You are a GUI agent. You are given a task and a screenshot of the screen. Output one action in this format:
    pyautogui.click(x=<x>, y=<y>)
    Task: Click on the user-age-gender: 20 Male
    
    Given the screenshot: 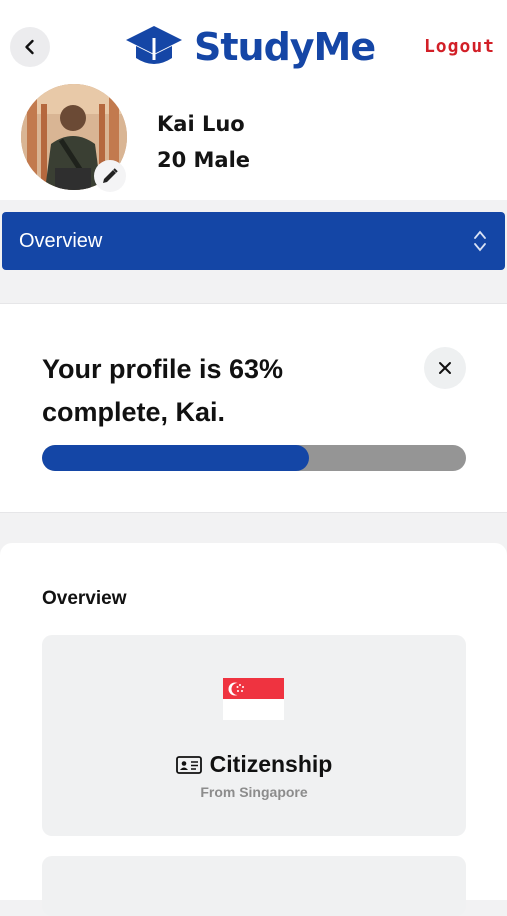 What is the action you would take?
    pyautogui.click(x=204, y=160)
    